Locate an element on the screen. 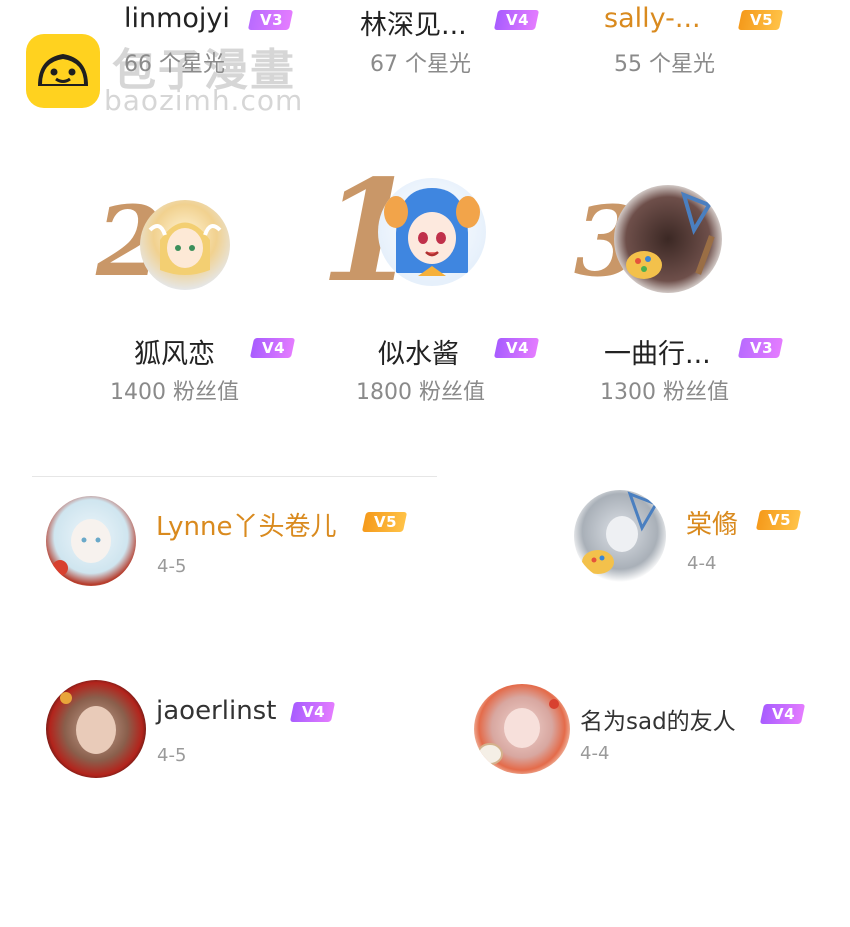 This screenshot has height=927, width=850. watermark-url: baozimh.com is located at coordinates (204, 100).